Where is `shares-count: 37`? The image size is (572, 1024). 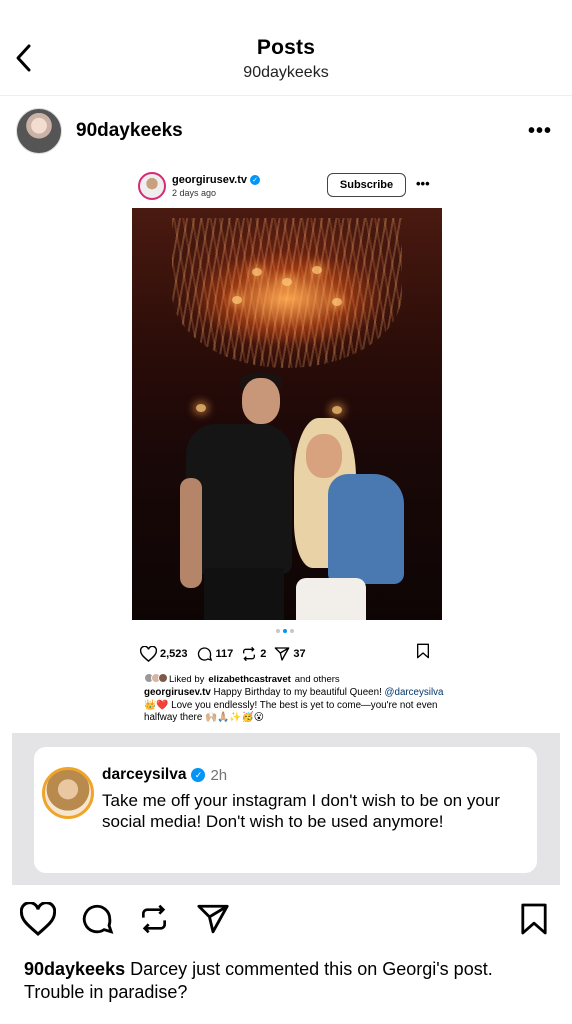
shares-count: 37 is located at coordinates (299, 654).